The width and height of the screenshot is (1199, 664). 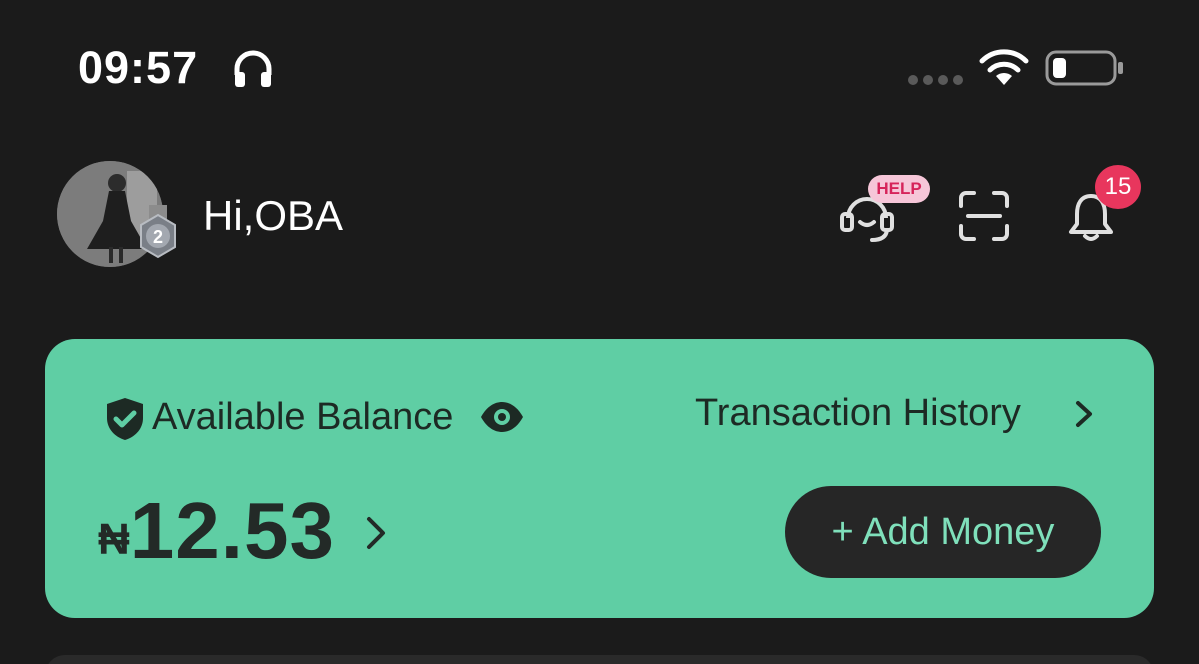 I want to click on headphones-icon, so click(x=253, y=68).